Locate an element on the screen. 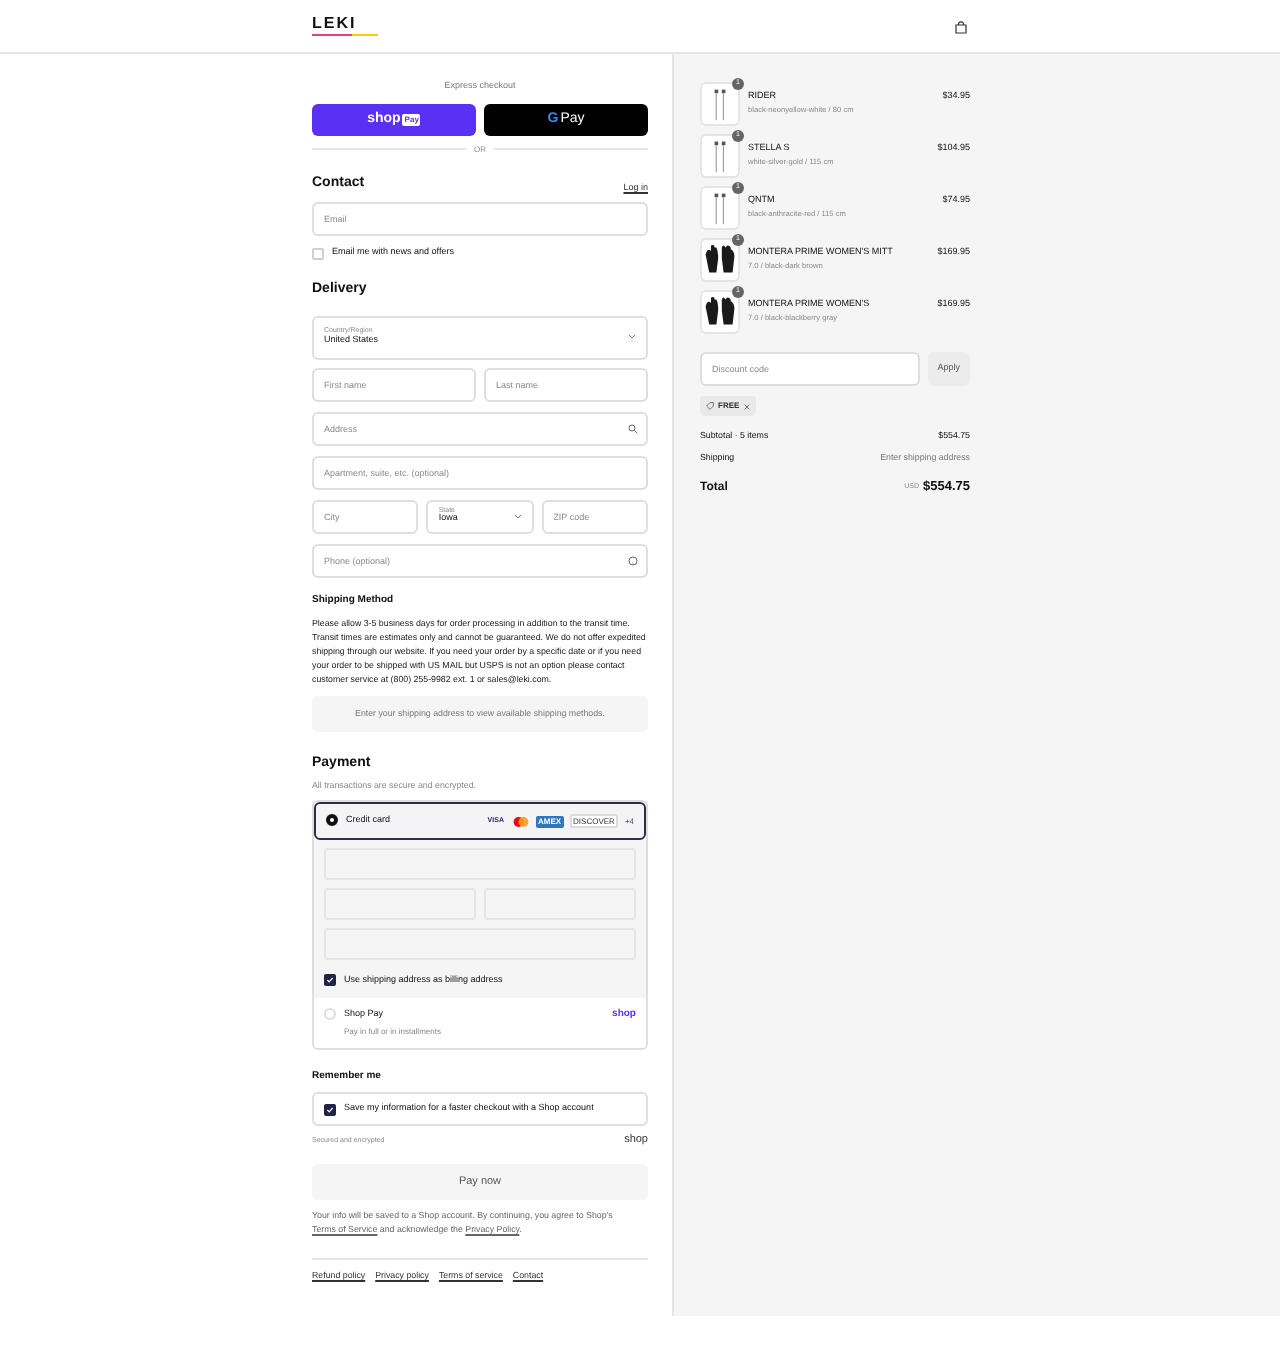 The image size is (1280, 1370). search-icon is located at coordinates (633, 428).